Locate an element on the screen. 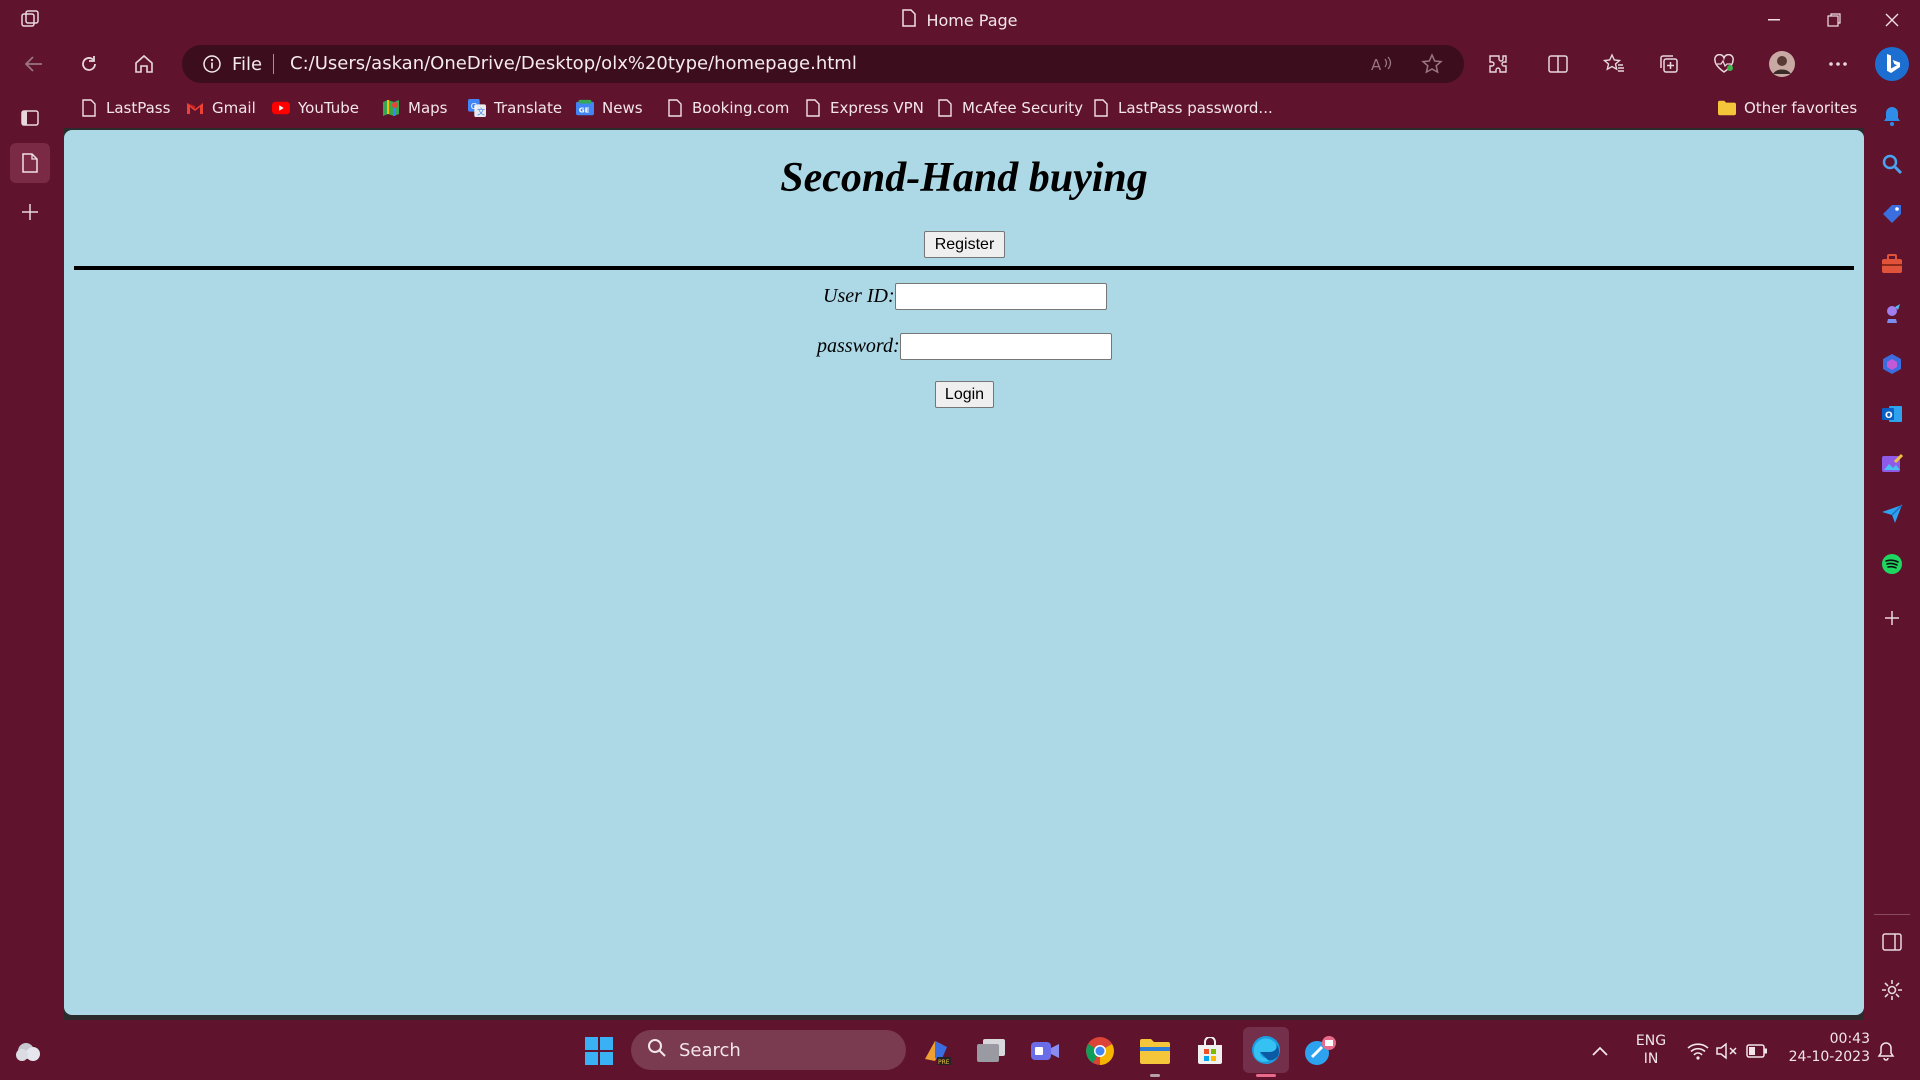 This screenshot has height=1080, width=1920. mail-help-icon is located at coordinates (1320, 1051).